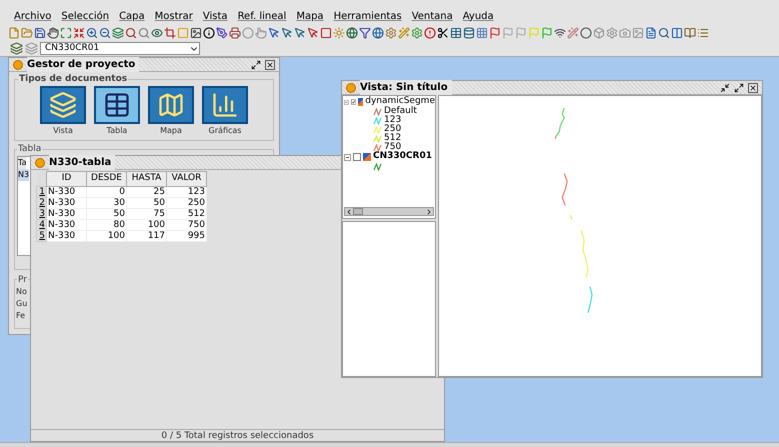  Describe the element at coordinates (27, 32) in the screenshot. I see `folder-icon` at that location.